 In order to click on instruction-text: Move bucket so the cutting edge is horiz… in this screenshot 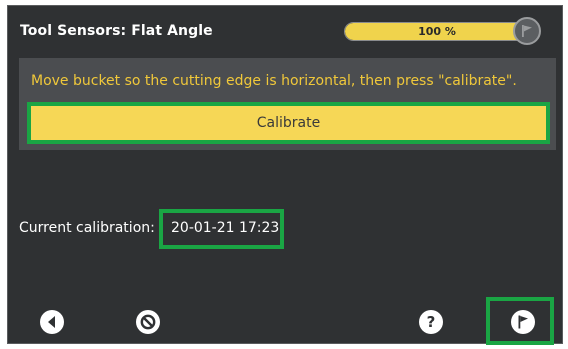, I will do `click(274, 81)`.